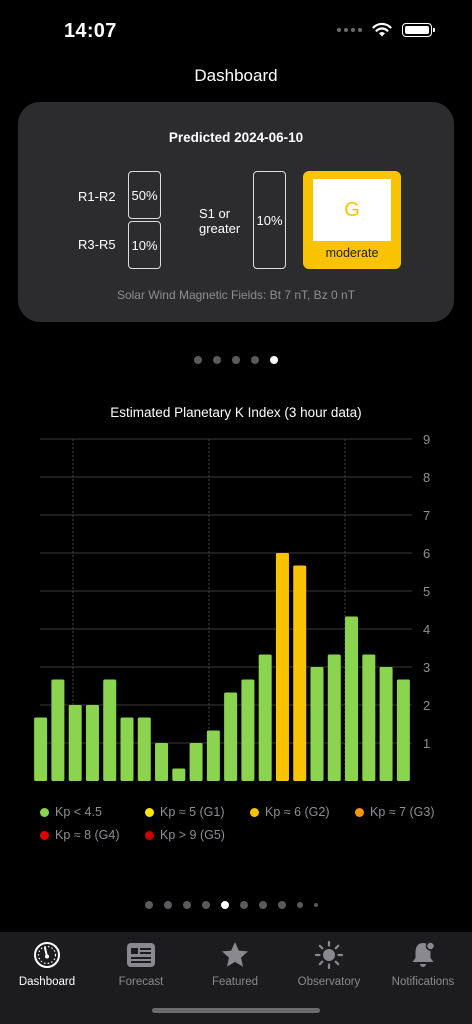  I want to click on tab-label: Notifications, so click(423, 982).